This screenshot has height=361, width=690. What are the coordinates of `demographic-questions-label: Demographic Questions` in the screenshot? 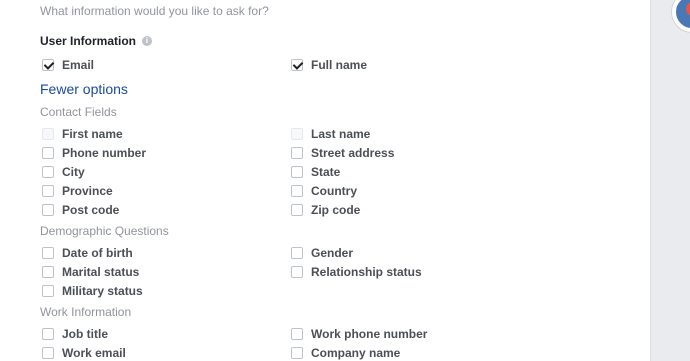 It's located at (104, 231).